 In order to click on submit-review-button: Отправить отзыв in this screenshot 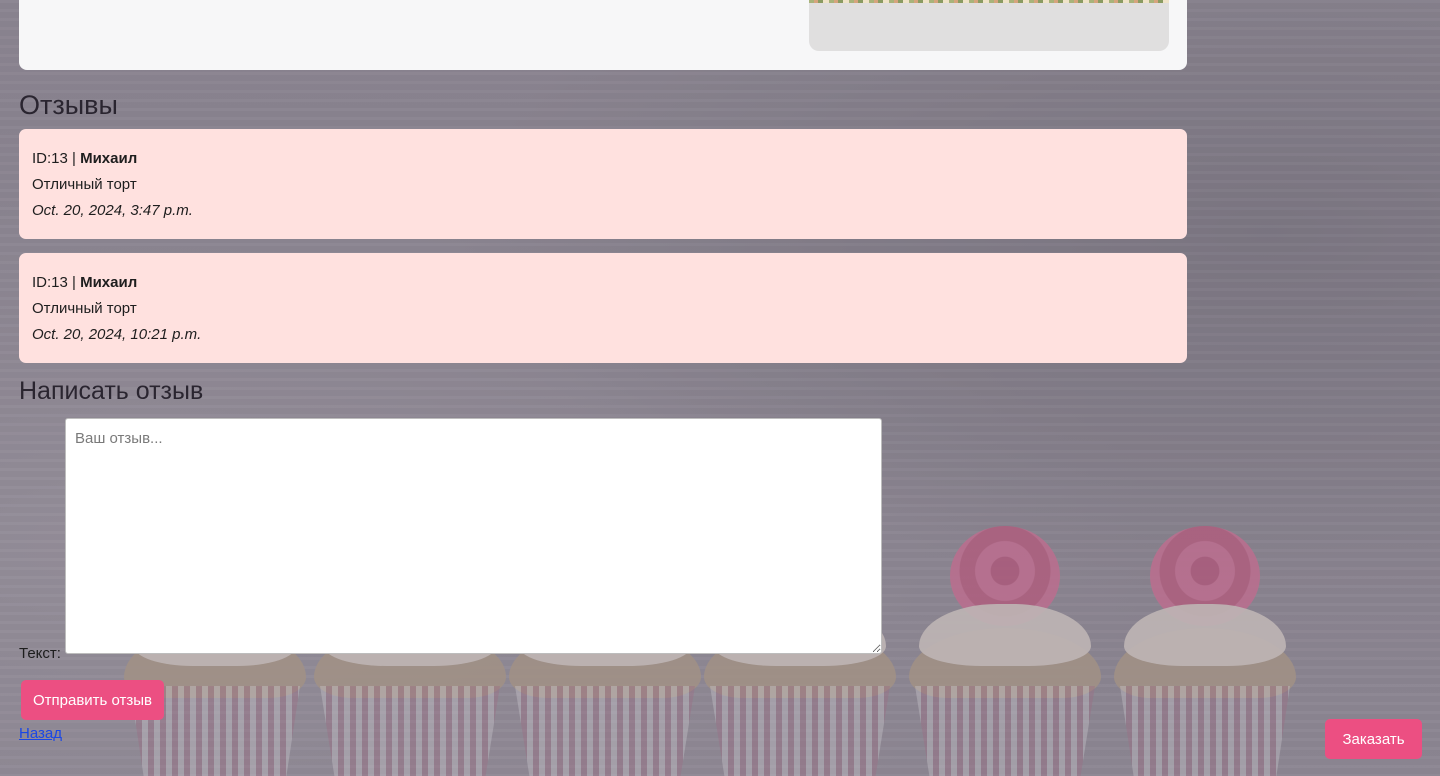, I will do `click(92, 700)`.